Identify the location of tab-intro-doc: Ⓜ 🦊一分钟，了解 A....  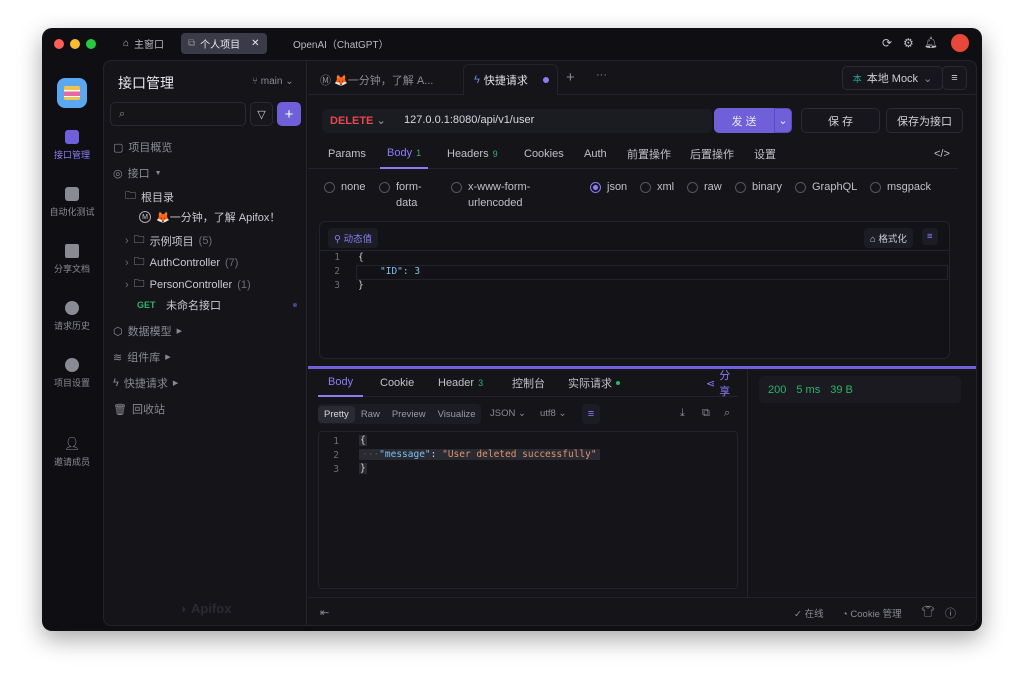
(376, 80).